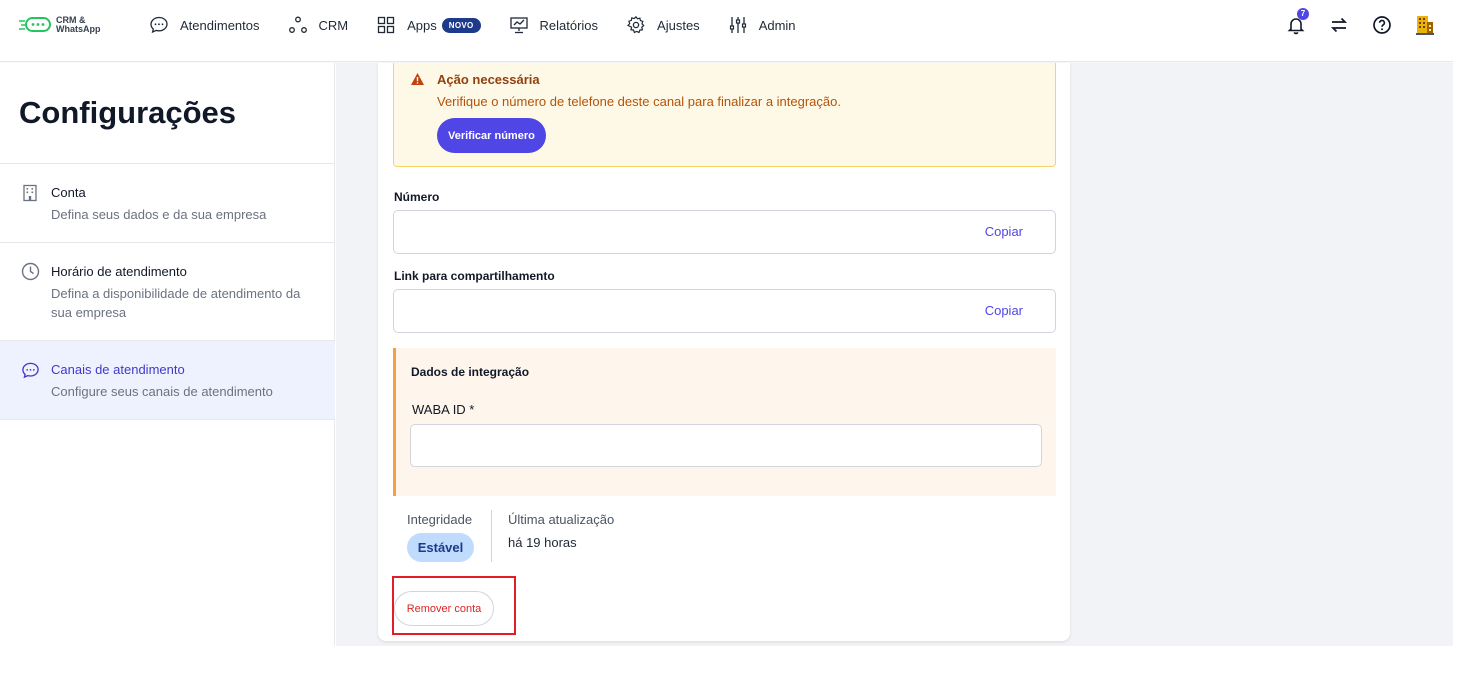 The width and height of the screenshot is (1469, 689). Describe the element at coordinates (128, 112) in the screenshot. I see `page-title: Configurações` at that location.